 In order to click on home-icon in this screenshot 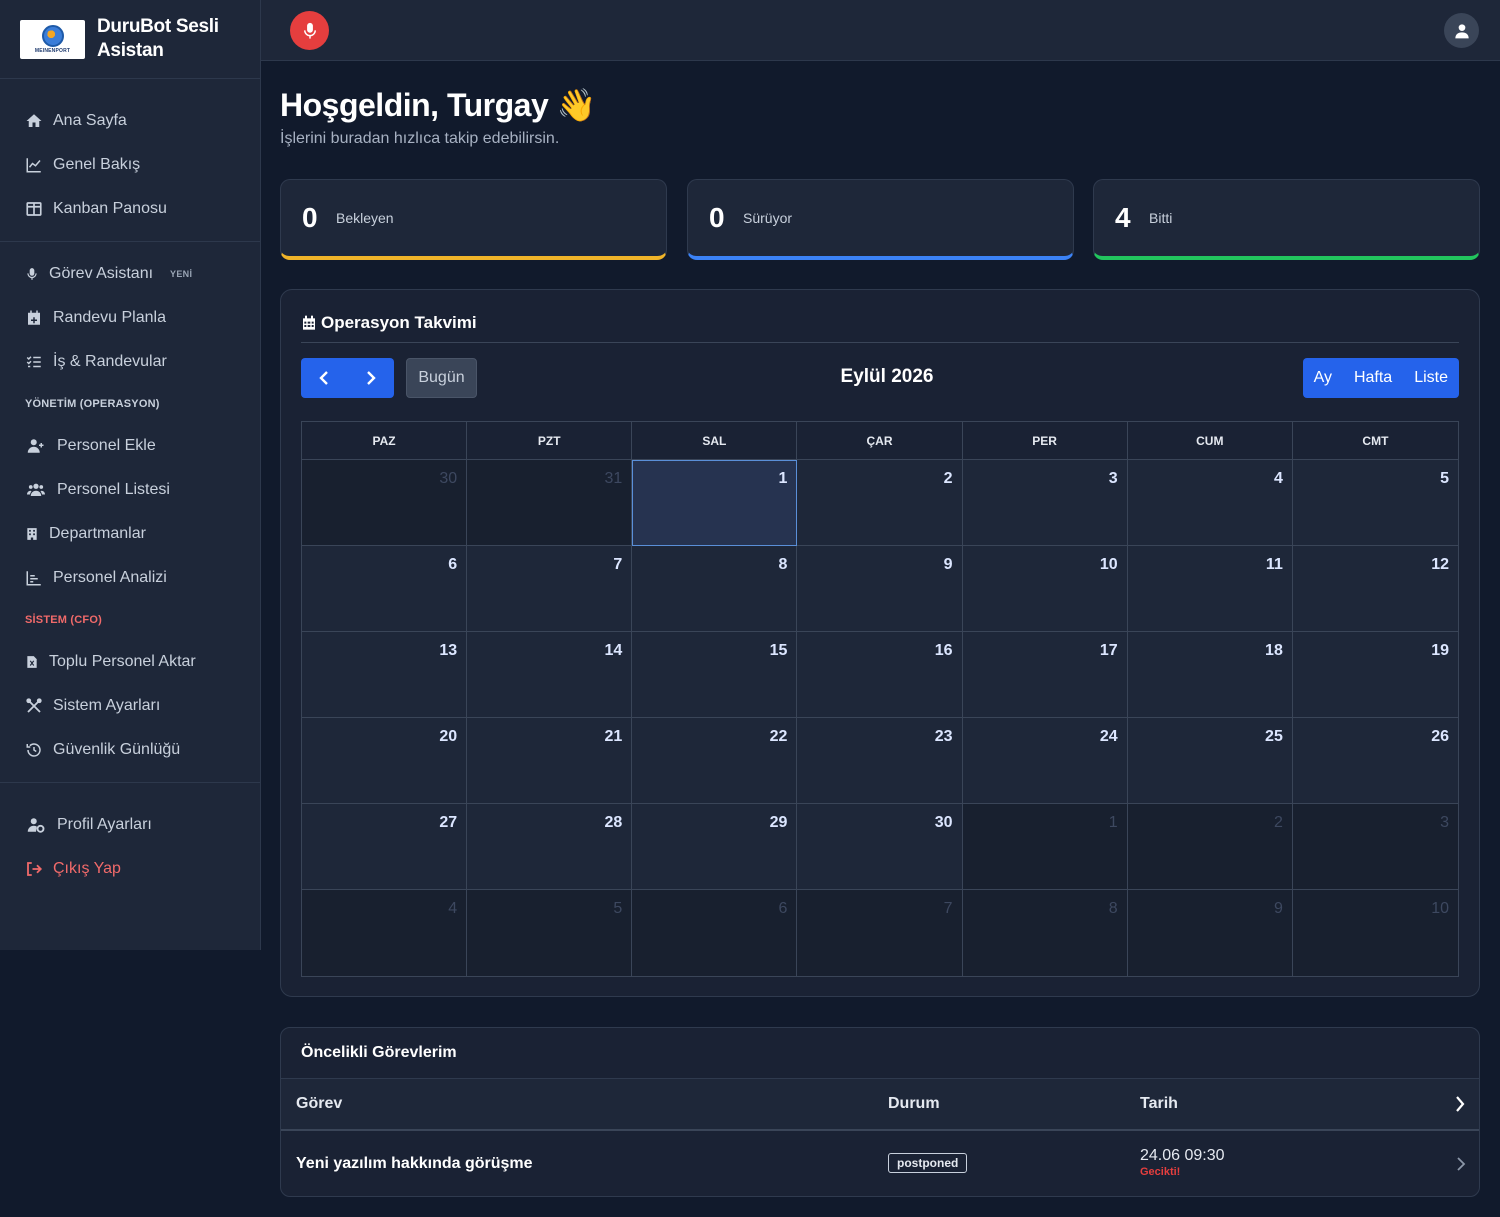, I will do `click(34, 120)`.